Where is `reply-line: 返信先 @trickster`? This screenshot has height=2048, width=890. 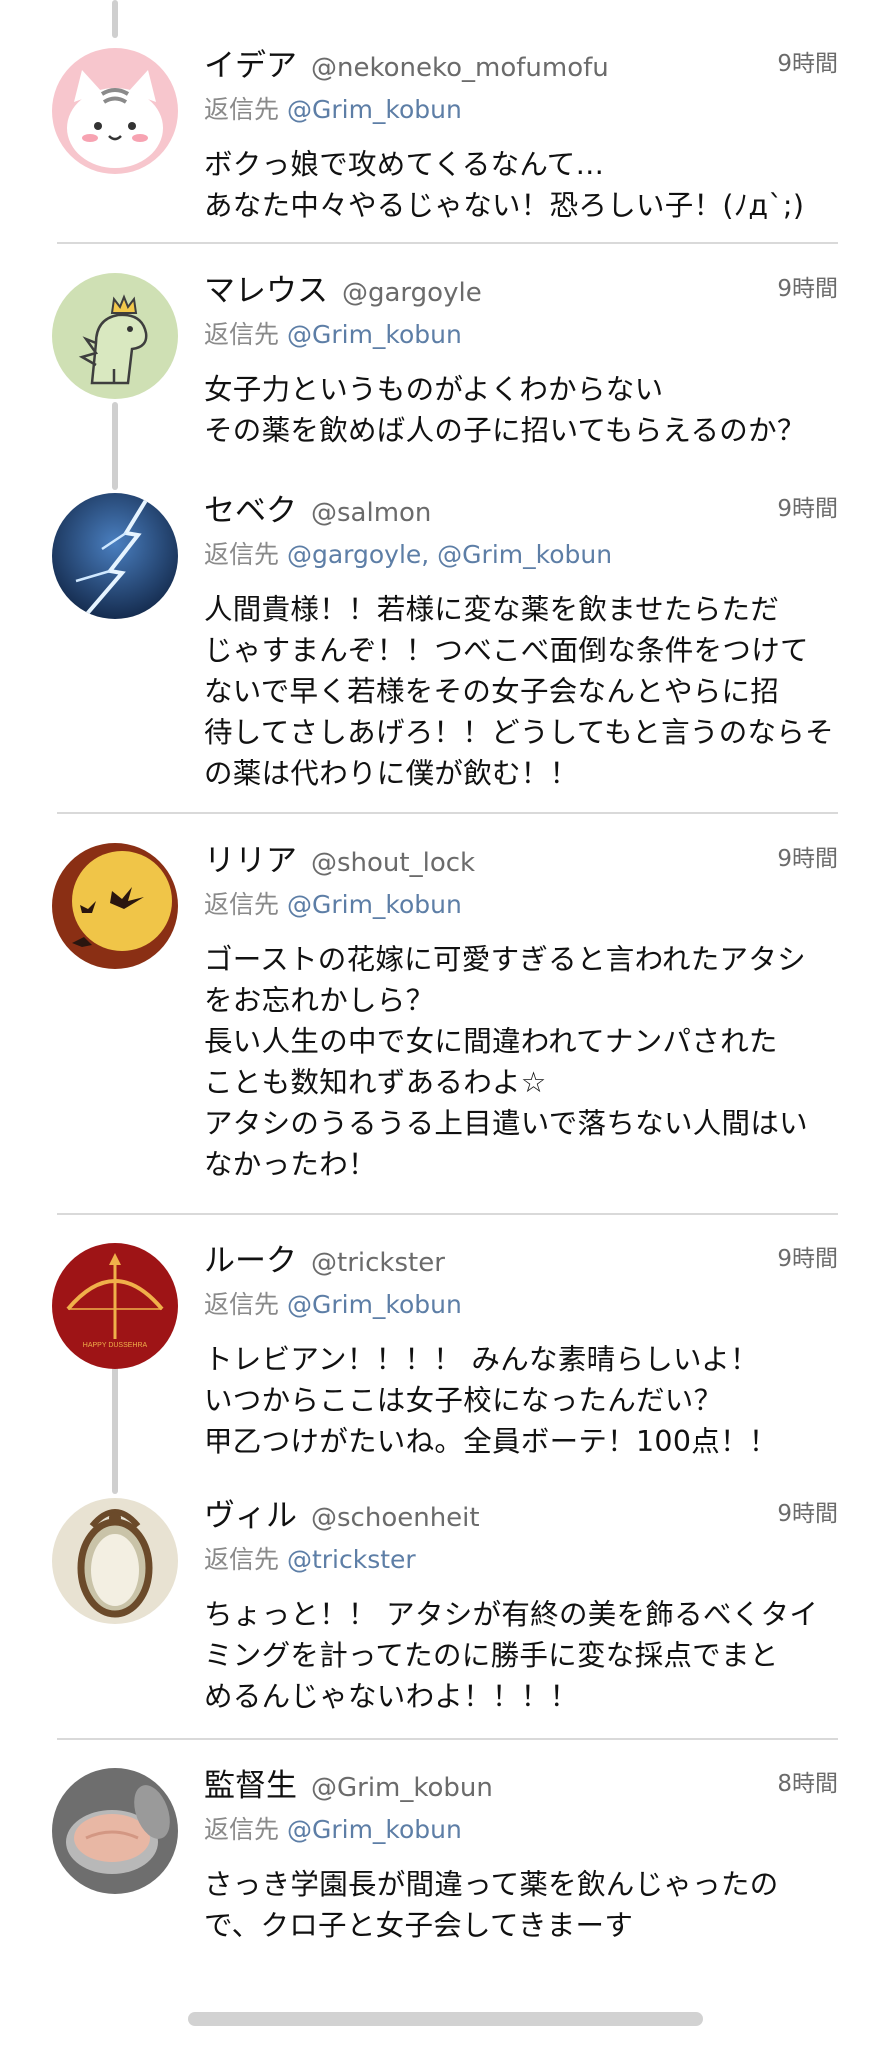
reply-line: 返信先 @trickster is located at coordinates (521, 1558).